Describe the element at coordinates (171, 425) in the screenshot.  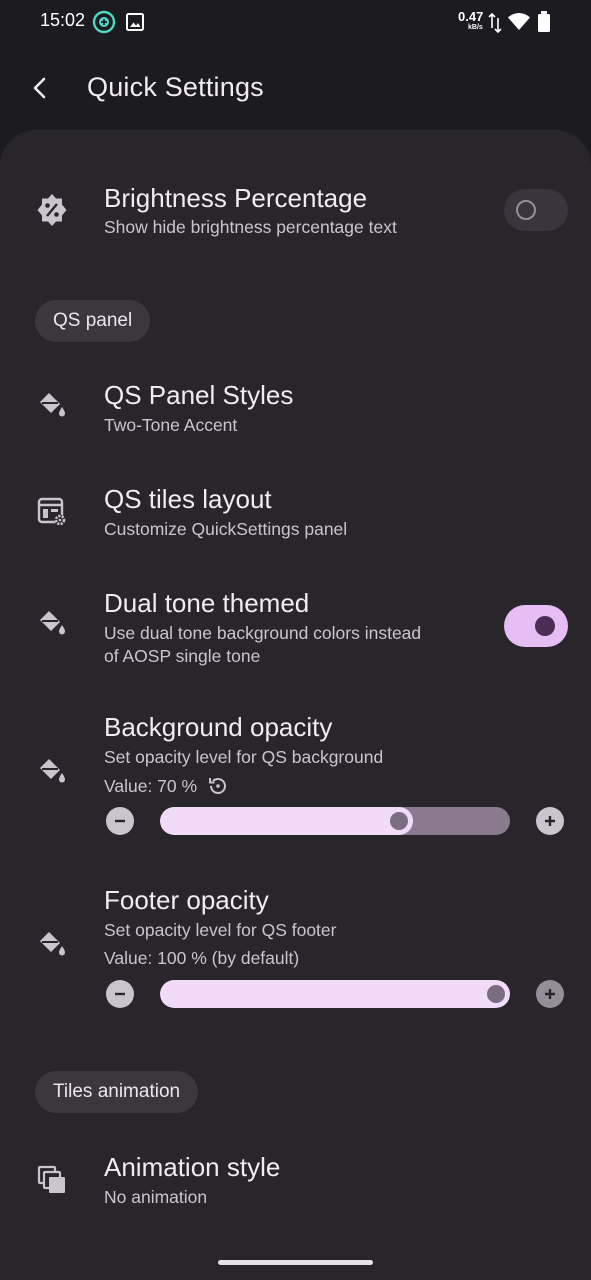
I see `qs-panel-styles-subtitle: Two-Tone Accent` at that location.